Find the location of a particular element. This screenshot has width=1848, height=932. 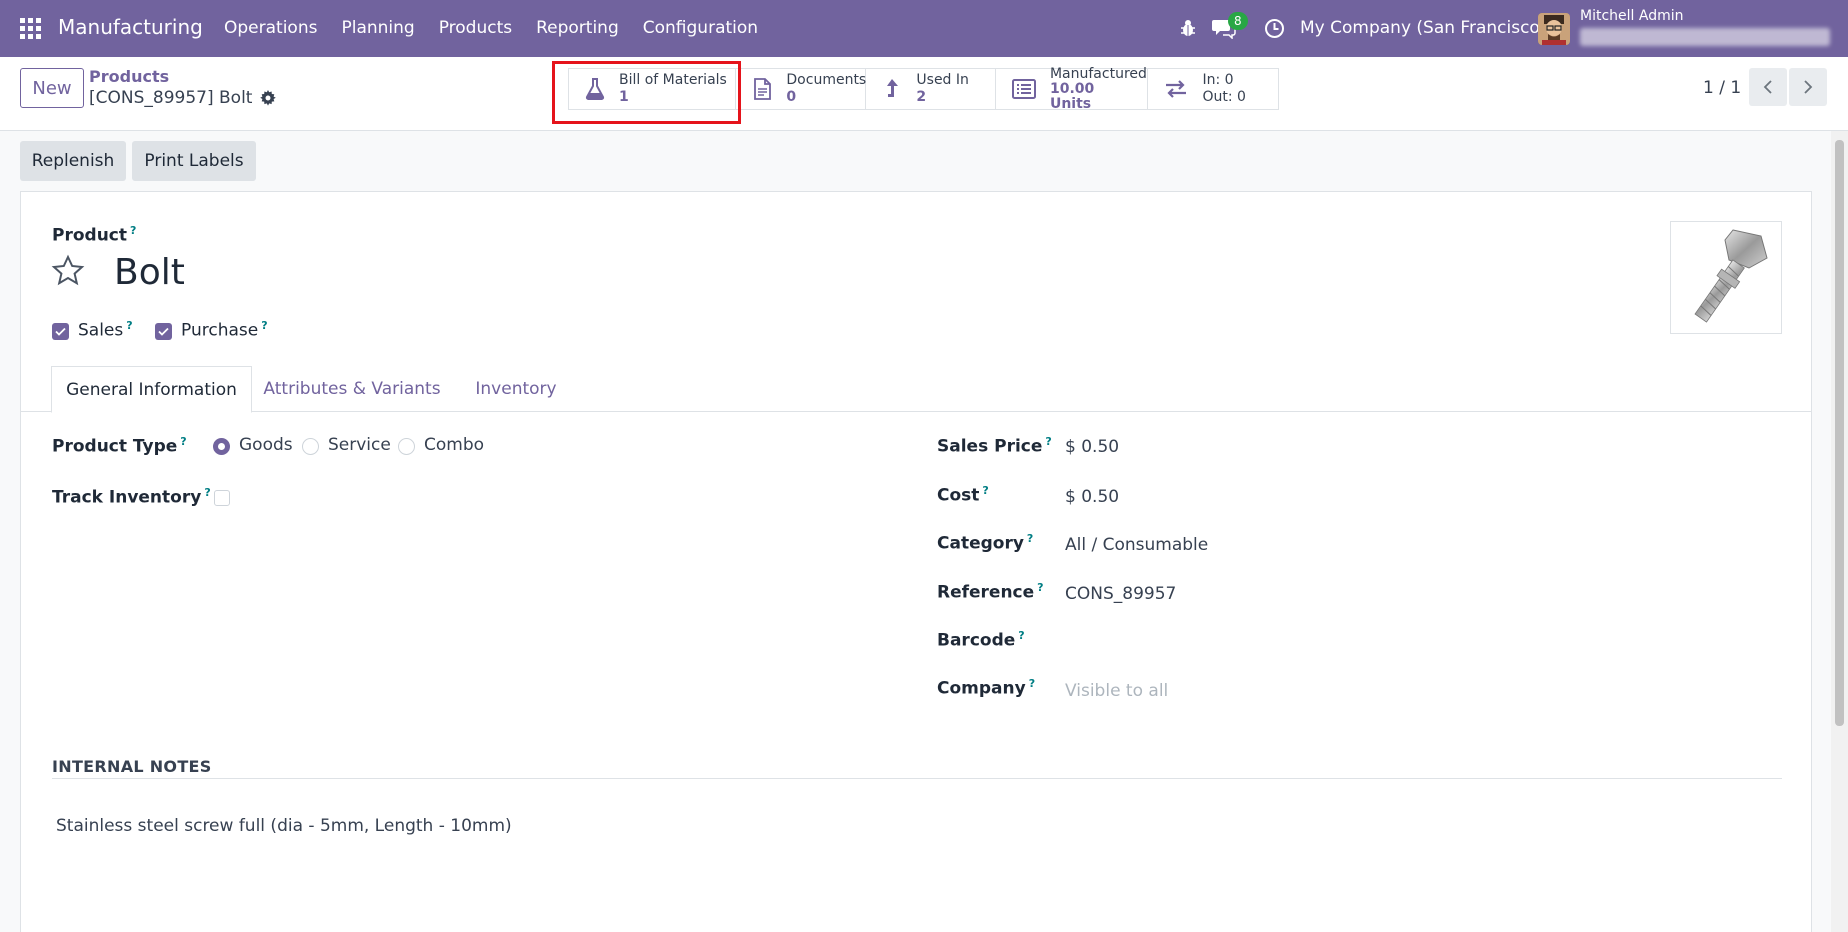

sales-checkbox is located at coordinates (60, 331).